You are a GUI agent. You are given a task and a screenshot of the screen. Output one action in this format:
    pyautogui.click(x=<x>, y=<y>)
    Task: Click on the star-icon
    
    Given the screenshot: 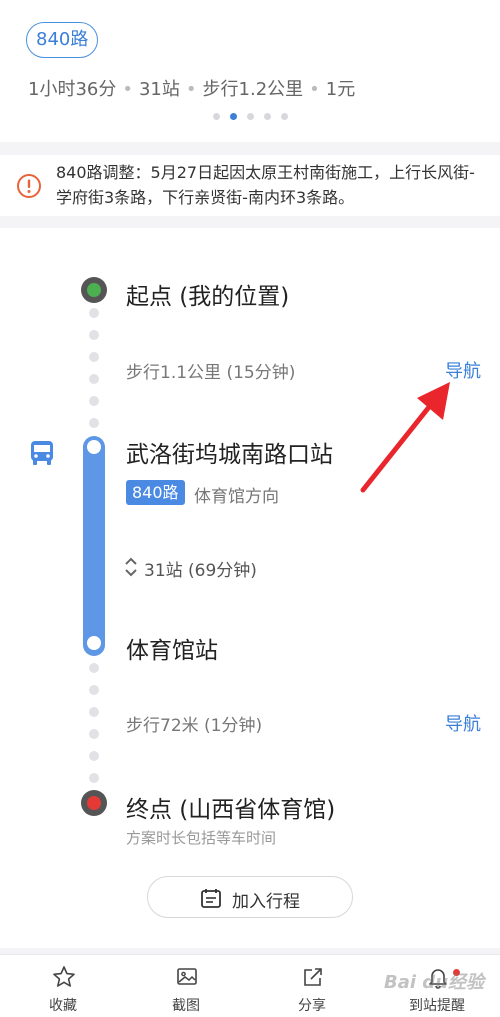 What is the action you would take?
    pyautogui.click(x=64, y=976)
    